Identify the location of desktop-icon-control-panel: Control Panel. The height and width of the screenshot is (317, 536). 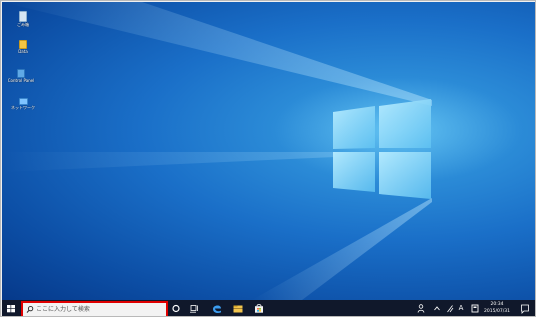
(21, 76).